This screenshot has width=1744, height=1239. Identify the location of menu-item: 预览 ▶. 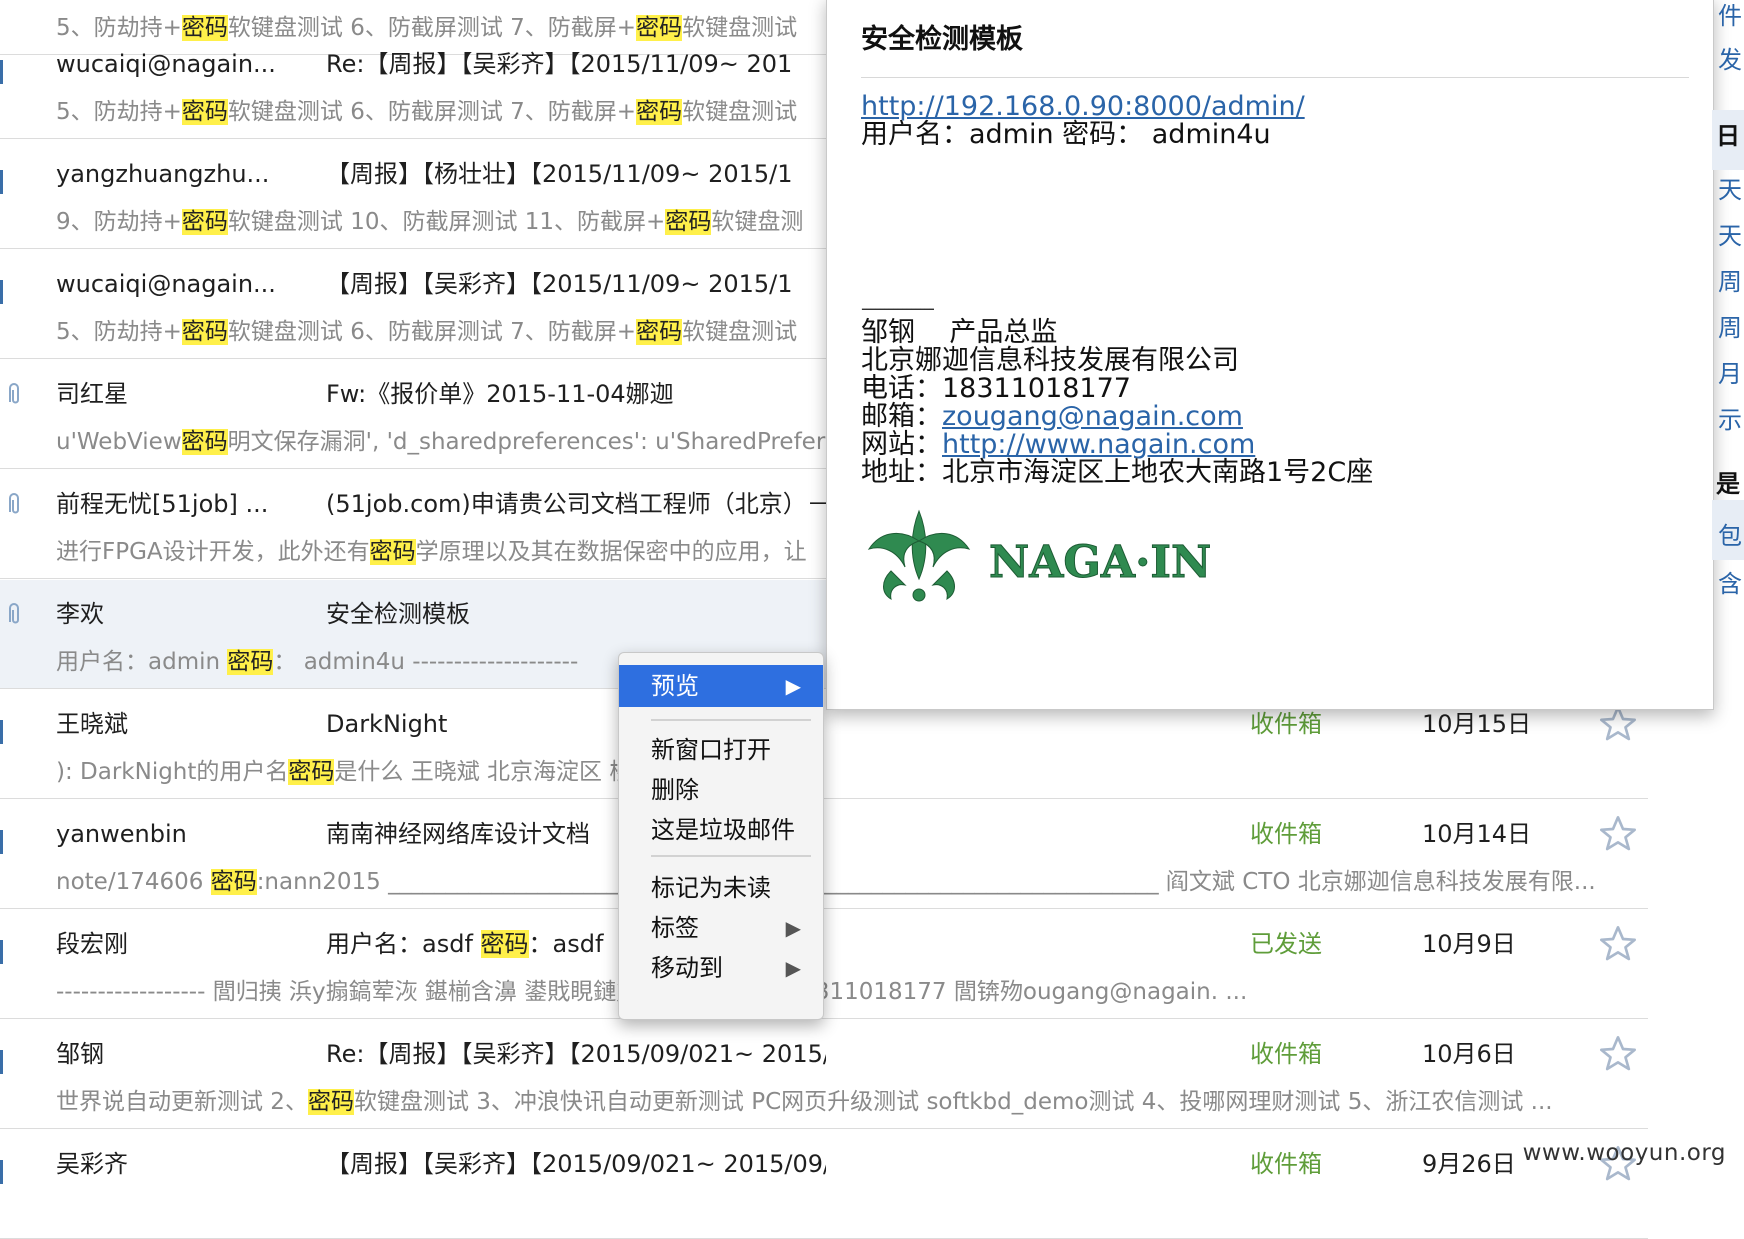
(721, 686).